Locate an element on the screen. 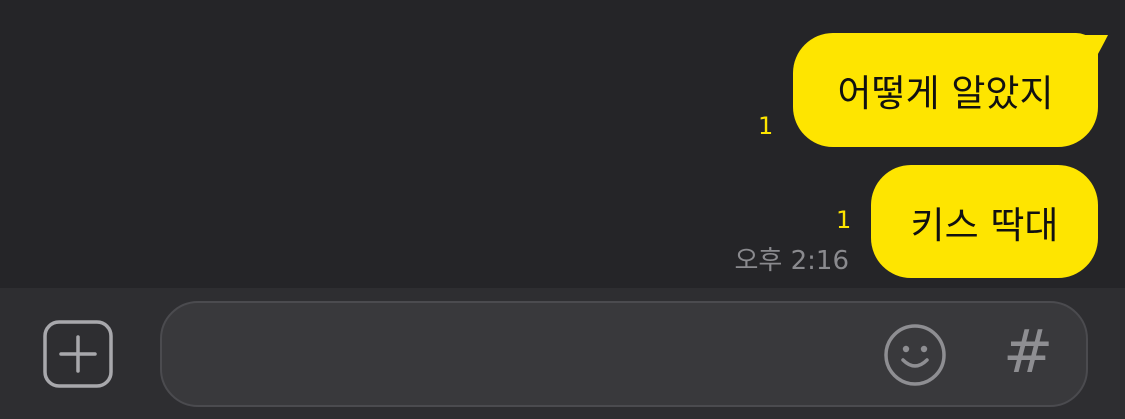 This screenshot has width=1125, height=419. plus-square-icon is located at coordinates (78, 354).